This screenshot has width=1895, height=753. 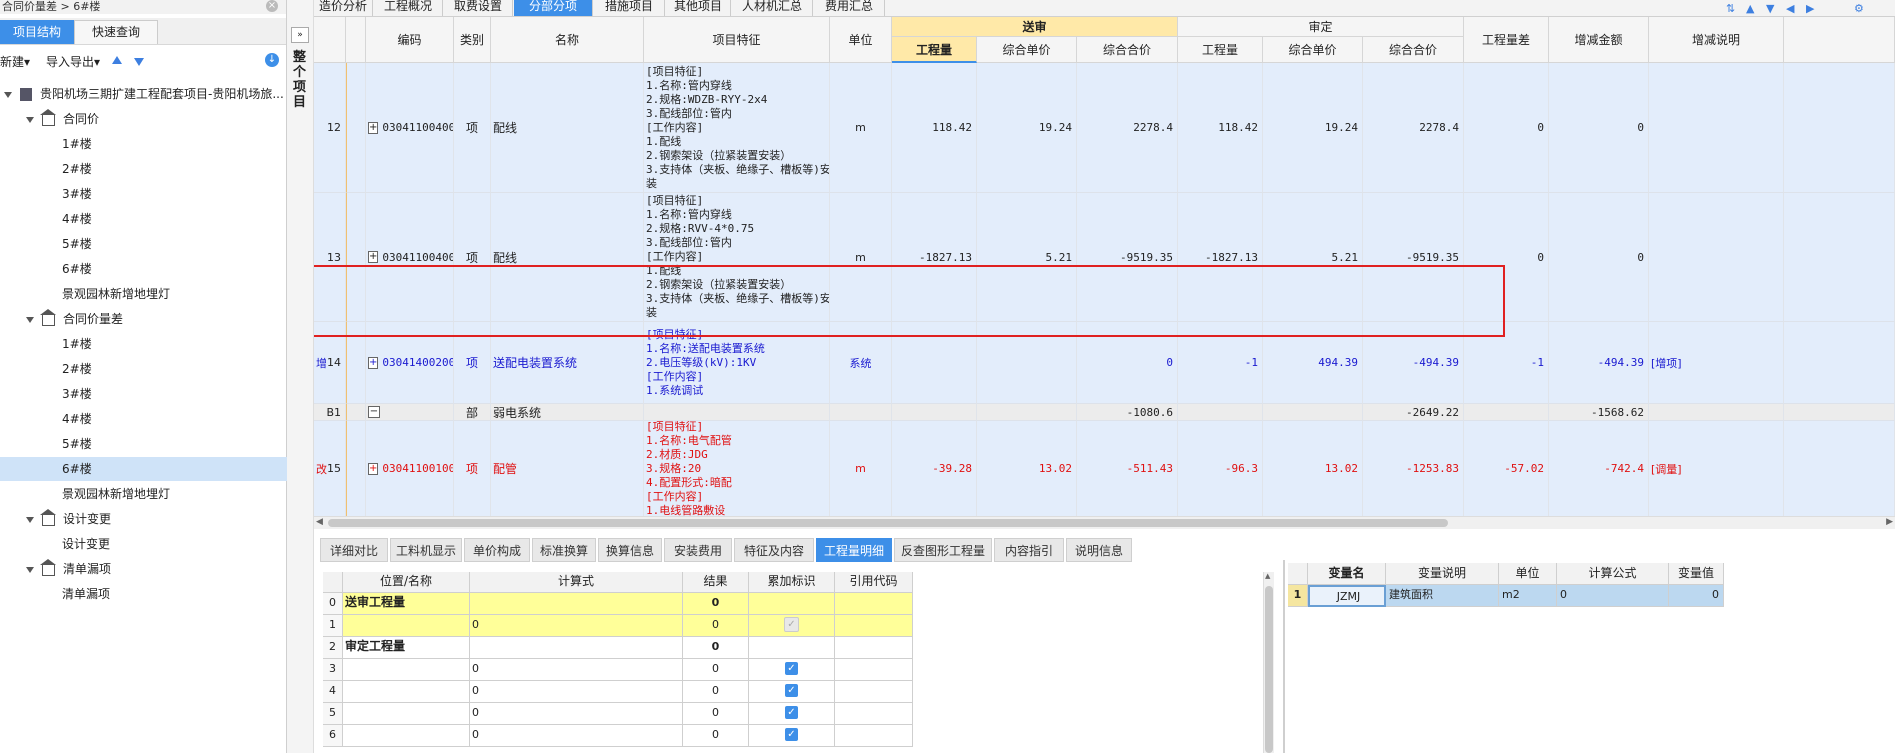 What do you see at coordinates (1770, 8) in the screenshot?
I see `move-down-icon: ▼` at bounding box center [1770, 8].